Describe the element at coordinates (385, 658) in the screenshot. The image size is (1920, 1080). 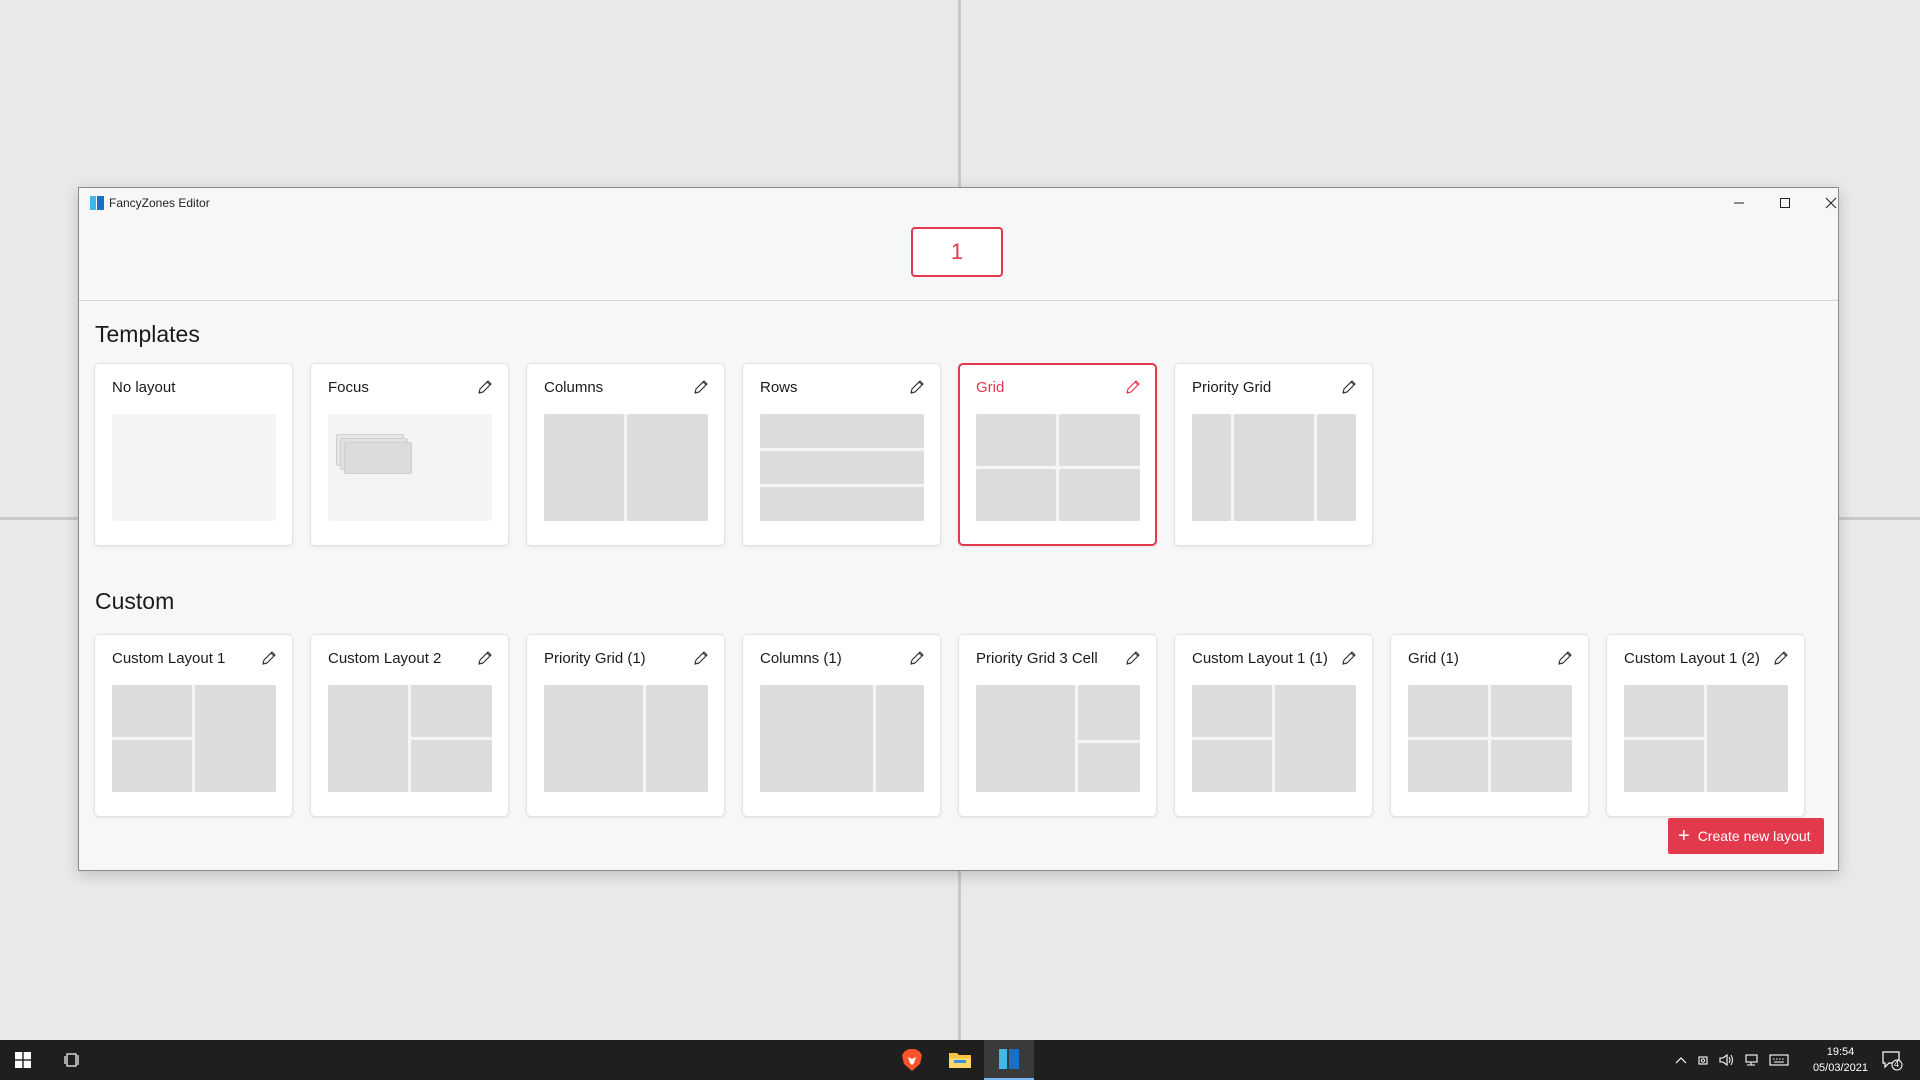
I see `card-title: Custom Layout 2` at that location.